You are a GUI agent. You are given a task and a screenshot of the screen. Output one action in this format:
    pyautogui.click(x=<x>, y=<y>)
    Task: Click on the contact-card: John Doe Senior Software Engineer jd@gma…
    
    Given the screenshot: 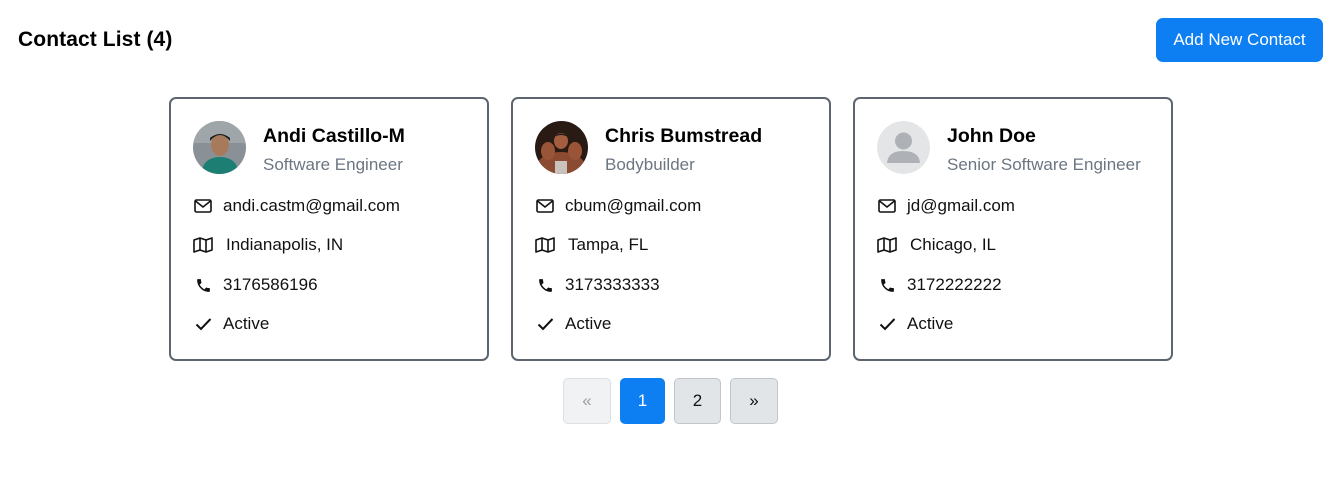 What is the action you would take?
    pyautogui.click(x=1013, y=229)
    